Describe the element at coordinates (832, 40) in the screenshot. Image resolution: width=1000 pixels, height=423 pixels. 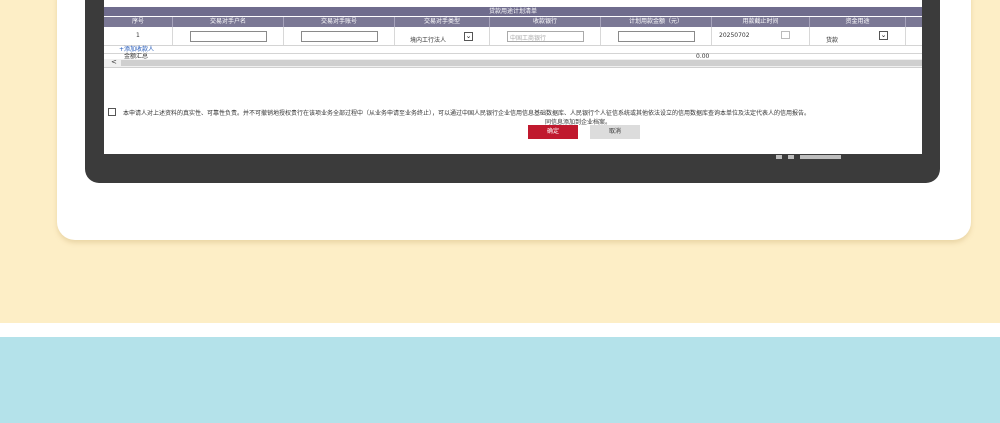
I see `fund-use-value: 货款` at that location.